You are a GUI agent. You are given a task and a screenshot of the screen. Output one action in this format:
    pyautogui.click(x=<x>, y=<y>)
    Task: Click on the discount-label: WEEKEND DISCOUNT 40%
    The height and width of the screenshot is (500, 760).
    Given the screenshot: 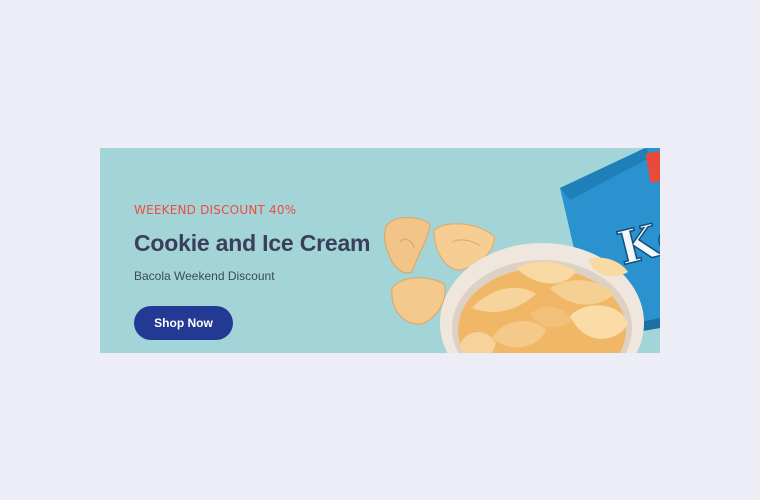 What is the action you would take?
    pyautogui.click(x=215, y=210)
    